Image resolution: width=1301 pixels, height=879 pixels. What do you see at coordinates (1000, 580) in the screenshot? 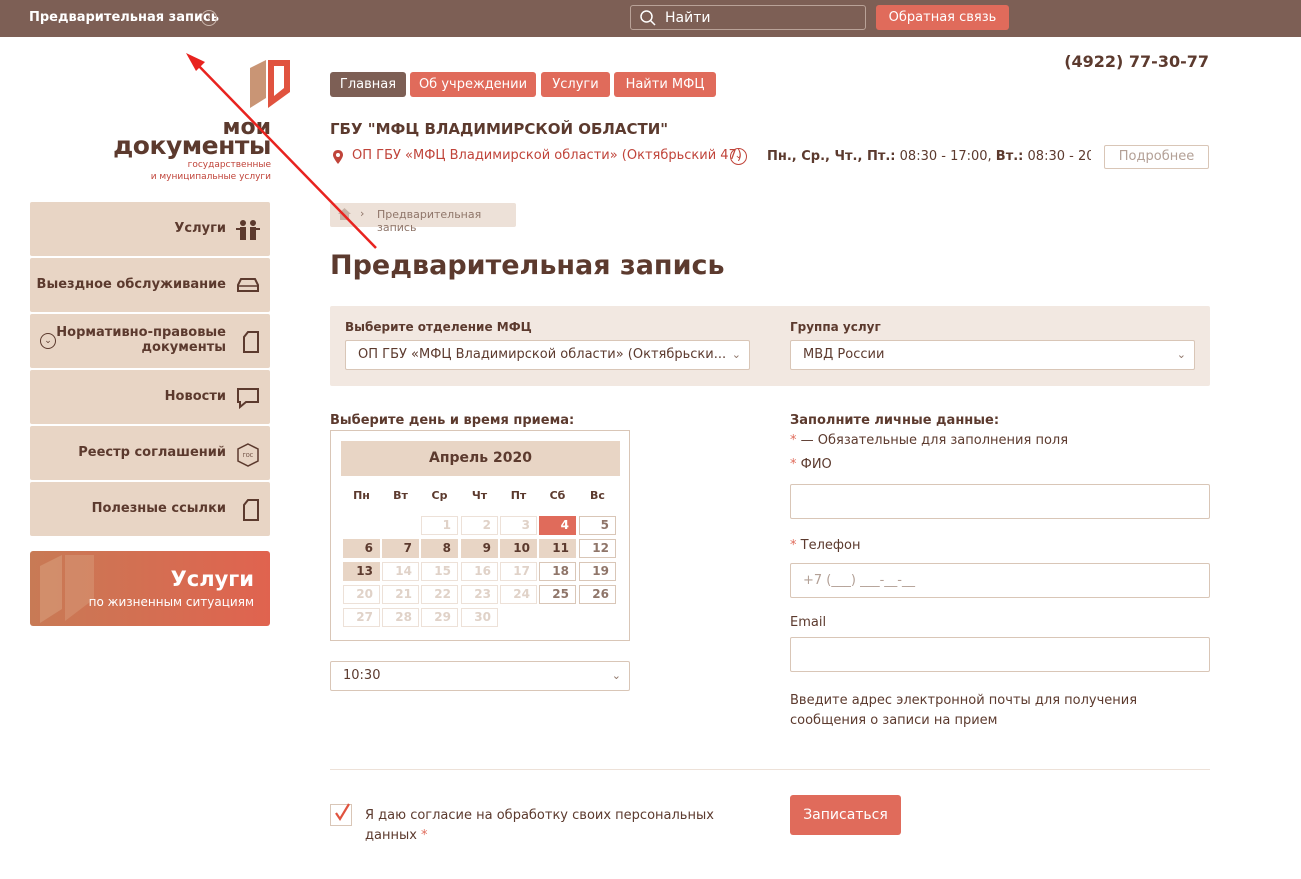
I see `phone-field: +7 (___) ___-__-__` at bounding box center [1000, 580].